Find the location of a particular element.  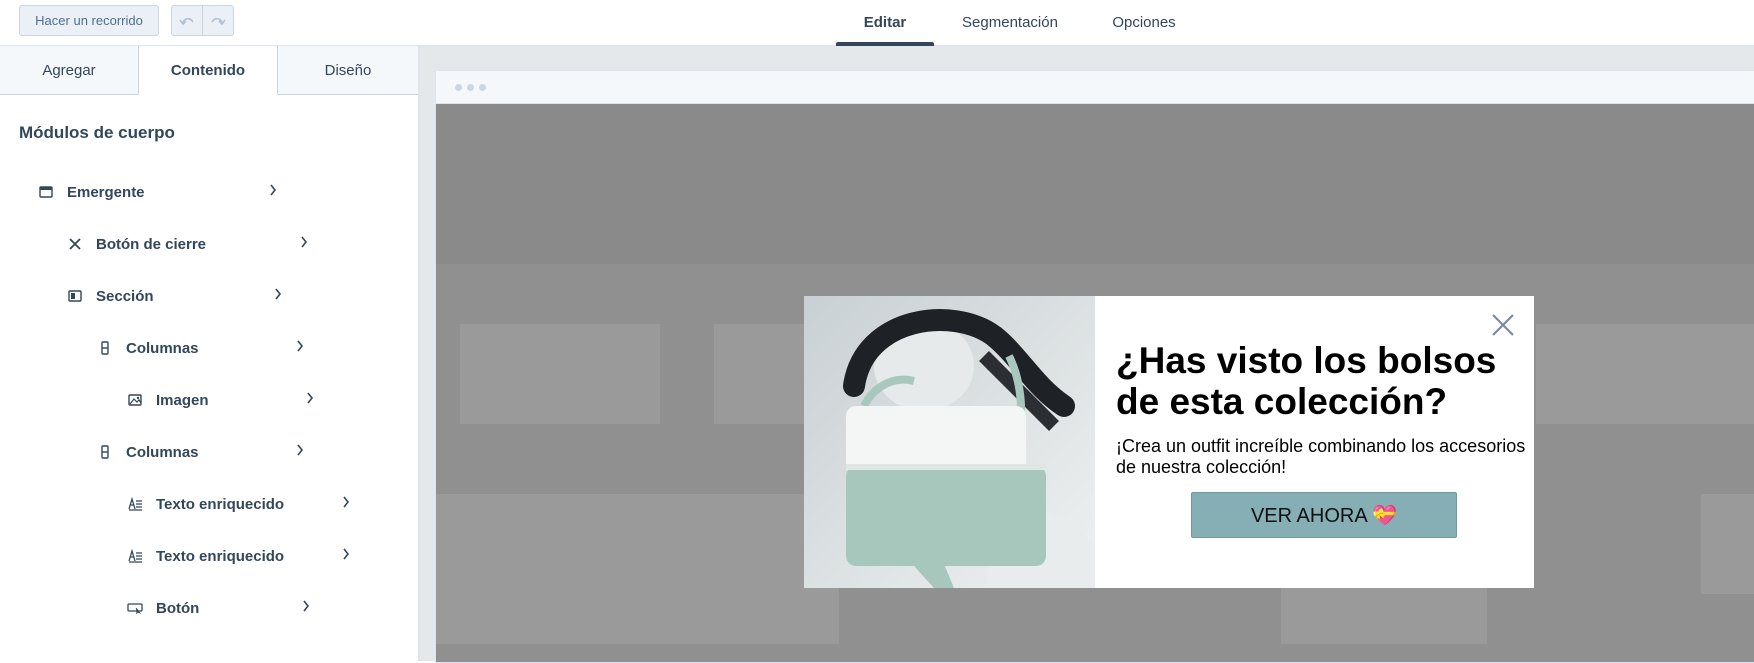

tree-item-boton-cierre: Botón de cierre is located at coordinates (189, 244).